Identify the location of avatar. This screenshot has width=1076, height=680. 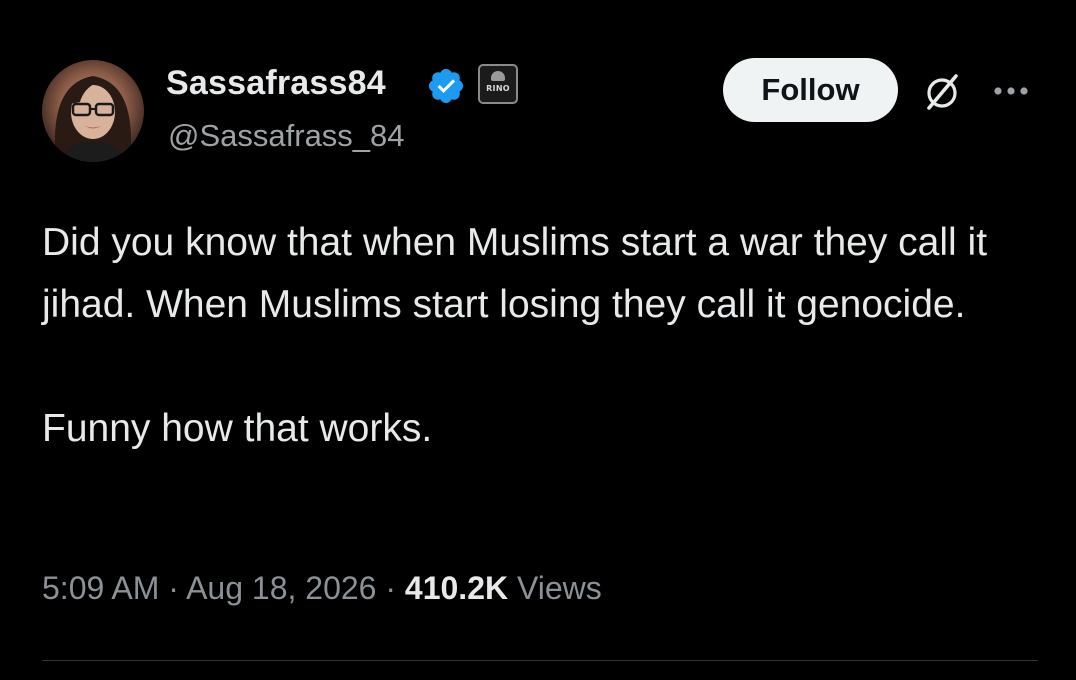
(93, 111).